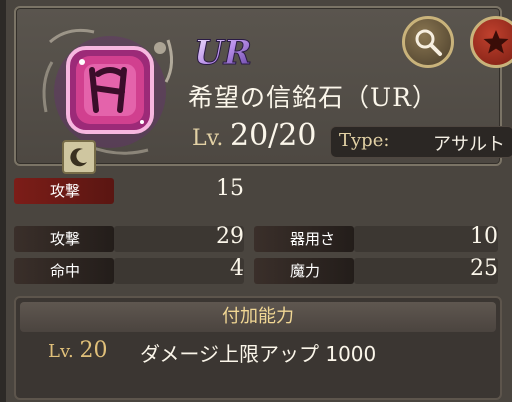  What do you see at coordinates (304, 271) in the screenshot?
I see `stat-label: 魔力` at bounding box center [304, 271].